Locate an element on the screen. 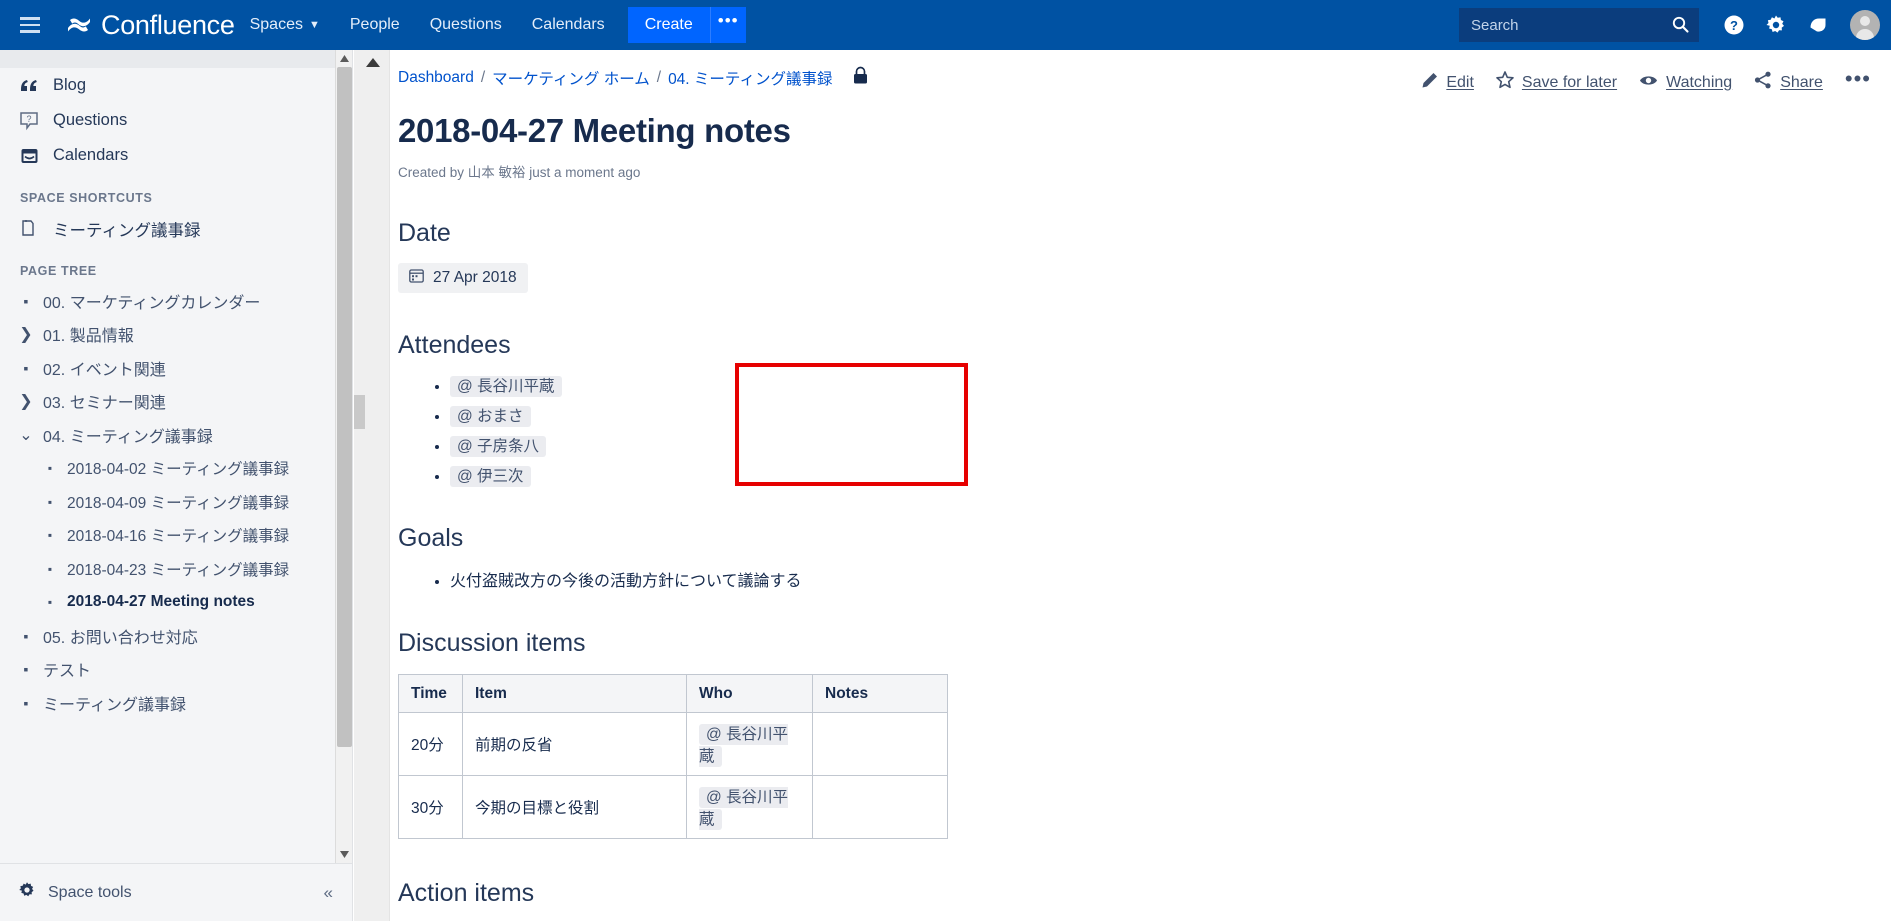 This screenshot has width=1891, height=921. sidebar-item-calendars: Calendars is located at coordinates (176, 155).